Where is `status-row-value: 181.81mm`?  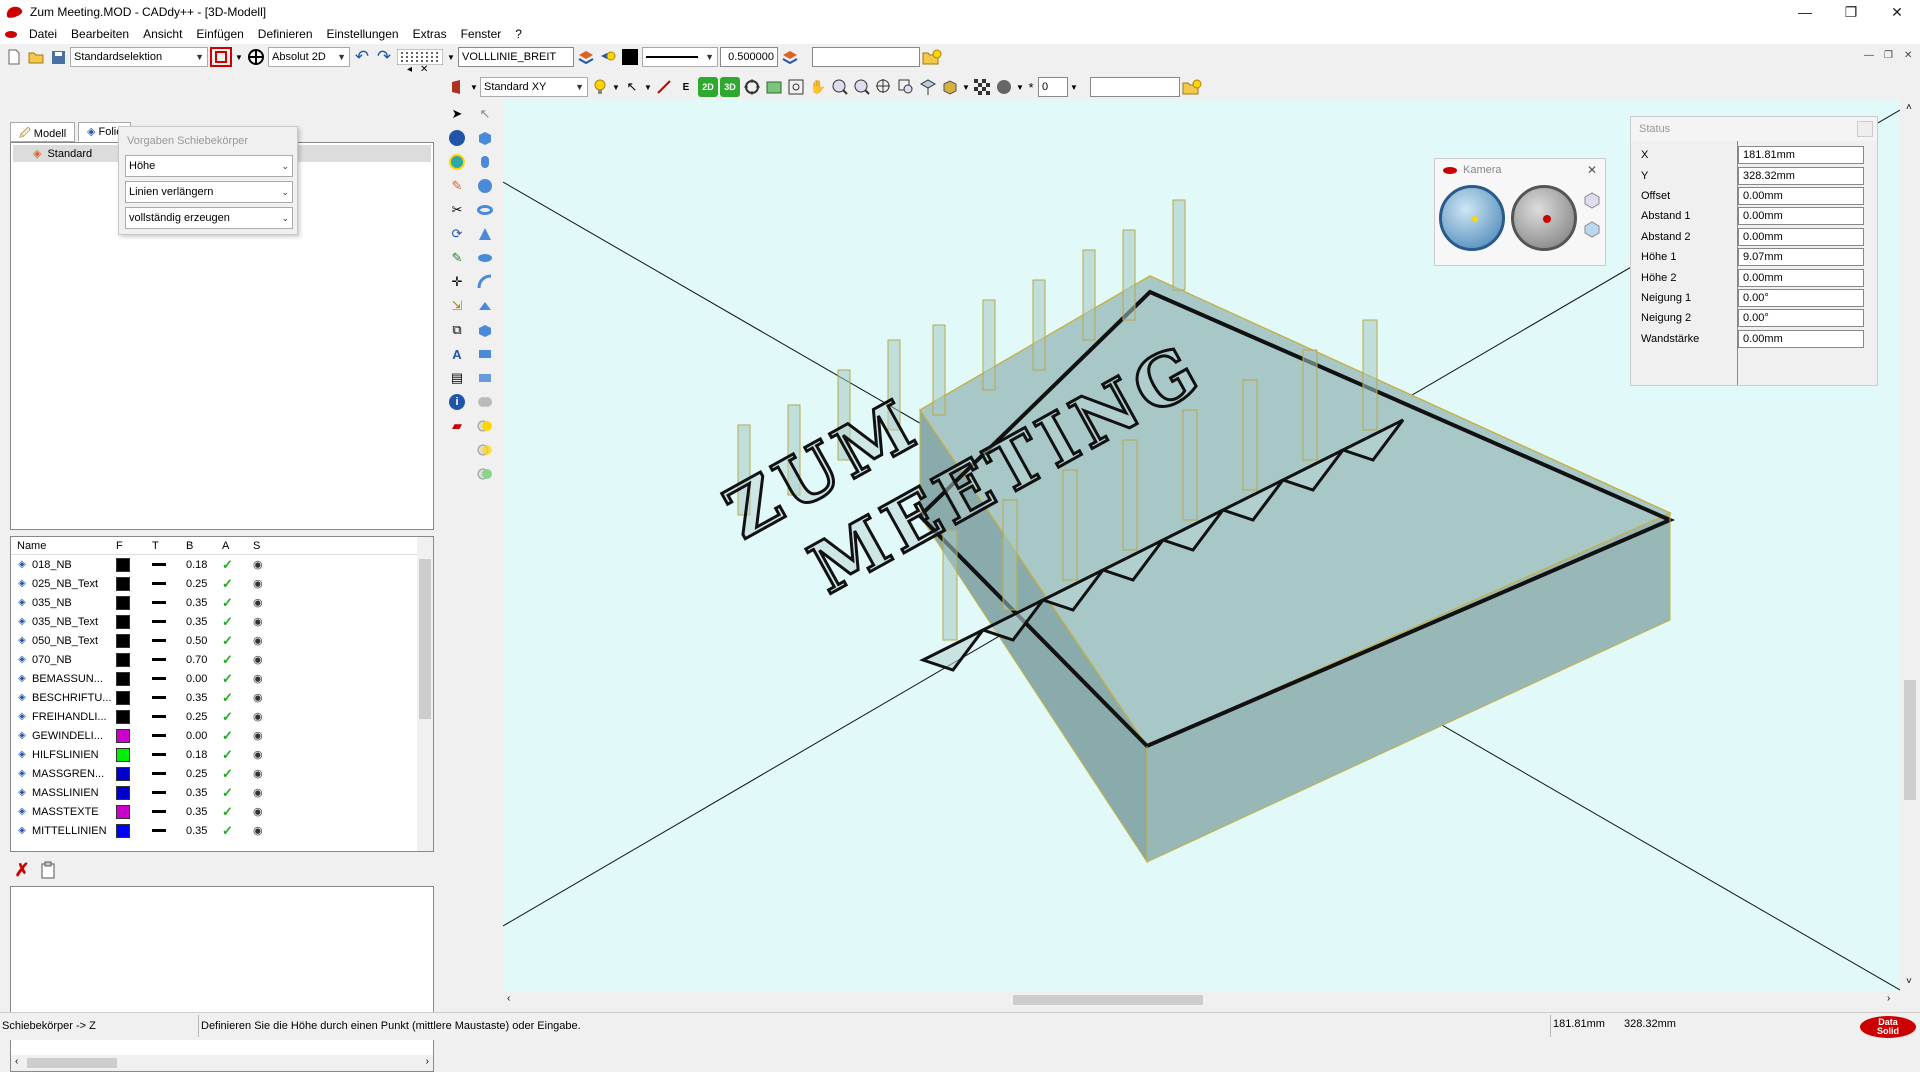
status-row-value: 181.81mm is located at coordinates (1801, 155).